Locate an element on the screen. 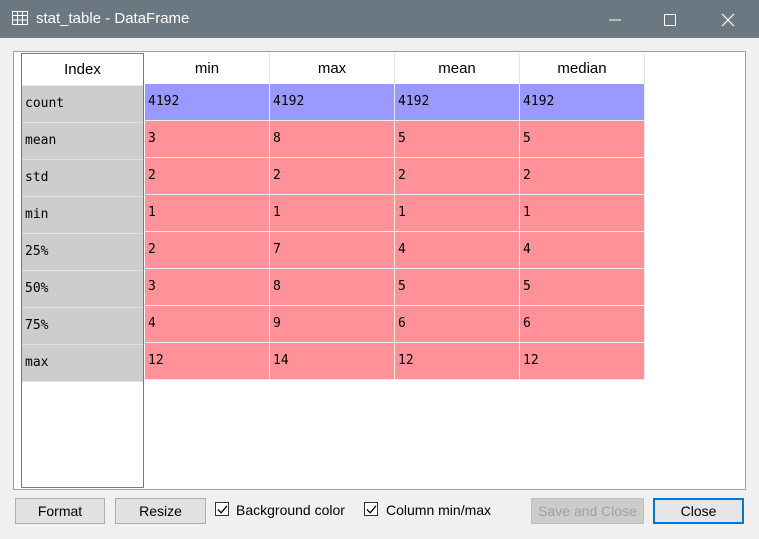 This screenshot has width=759, height=539. save-and-close-button: Save and Close is located at coordinates (587, 511).